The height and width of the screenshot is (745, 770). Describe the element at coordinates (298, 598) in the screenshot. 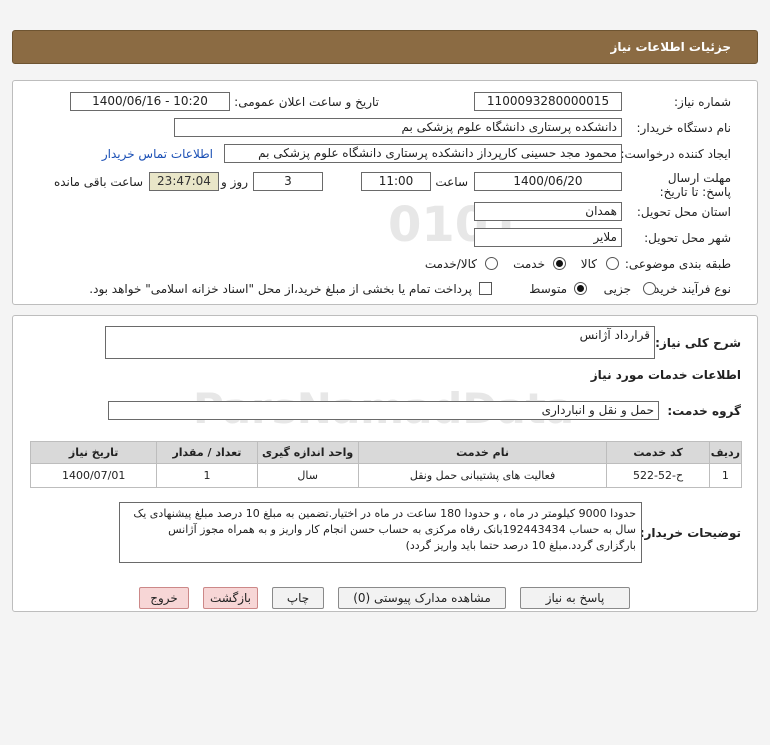

I see `print-button: چاپ` at that location.